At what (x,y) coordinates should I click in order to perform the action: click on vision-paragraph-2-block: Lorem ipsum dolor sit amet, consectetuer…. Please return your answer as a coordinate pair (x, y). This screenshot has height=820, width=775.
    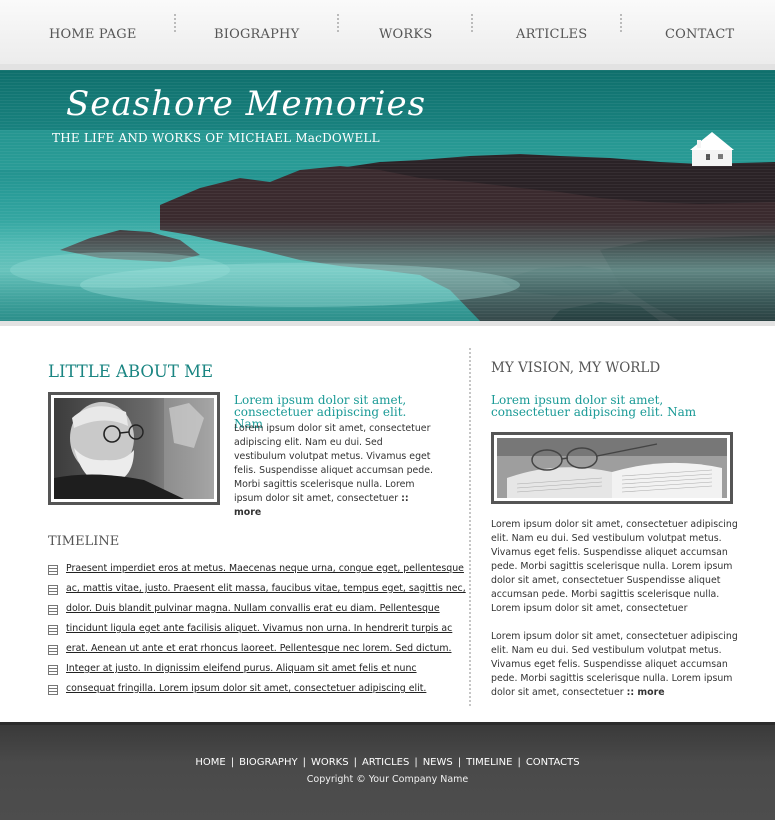
    Looking at the image, I should click on (615, 665).